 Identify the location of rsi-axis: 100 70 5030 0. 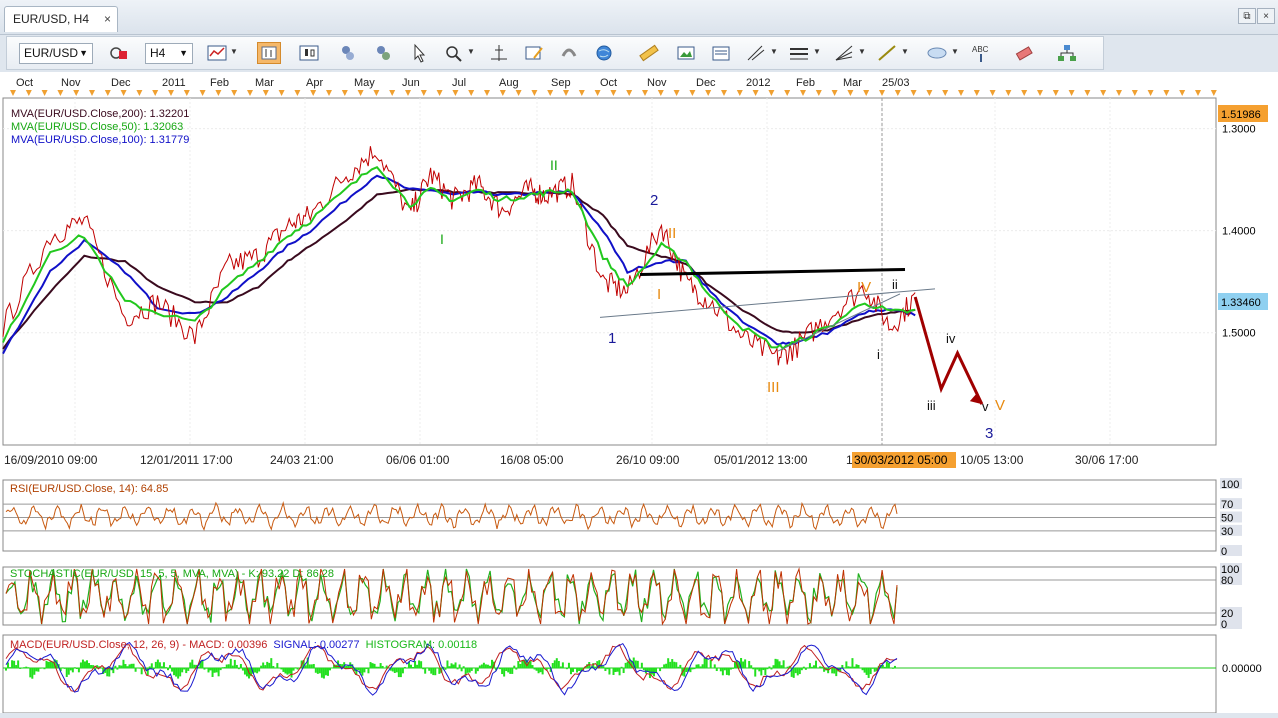
(1231, 518).